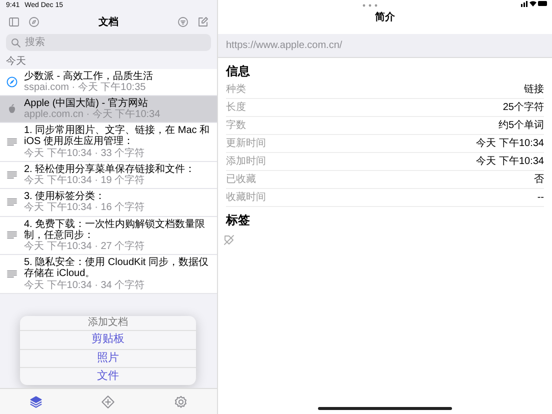 The height and width of the screenshot is (414, 552). I want to click on document-item: Apple (中国大陆) - 官方网站 apple.com.cn · 今天 下午10:34, so click(108, 110).